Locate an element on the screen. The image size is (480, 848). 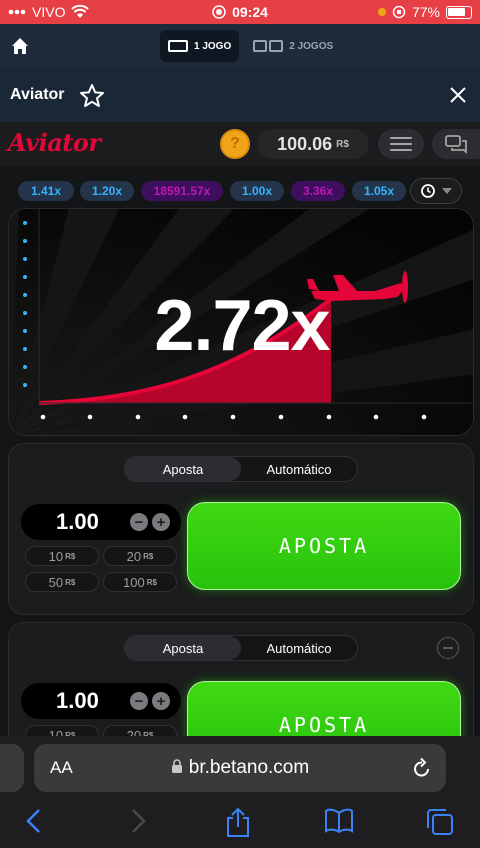
multiplier-value: 18591.57x is located at coordinates (182, 191).